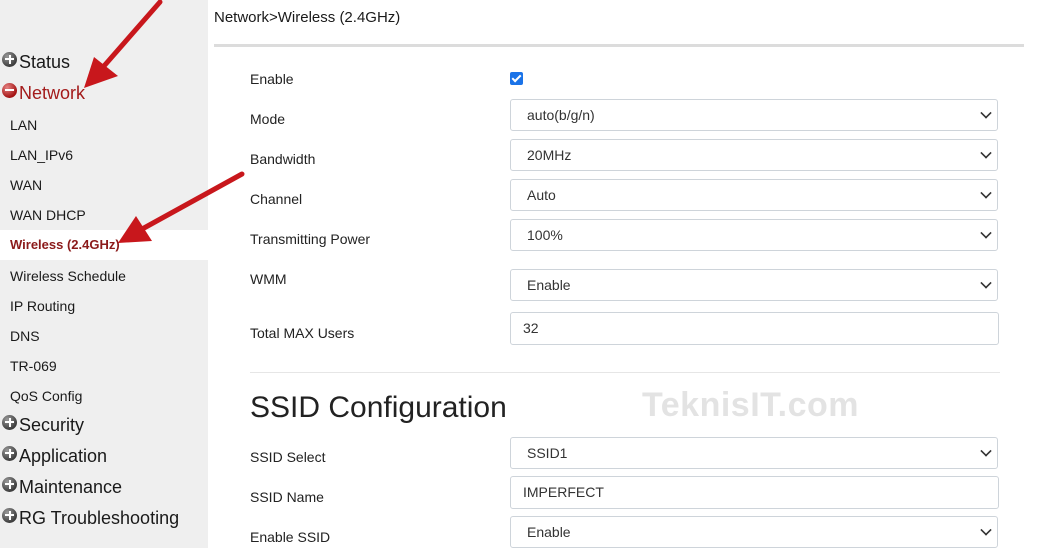  I want to click on arrow-to-network, so click(123, 44).